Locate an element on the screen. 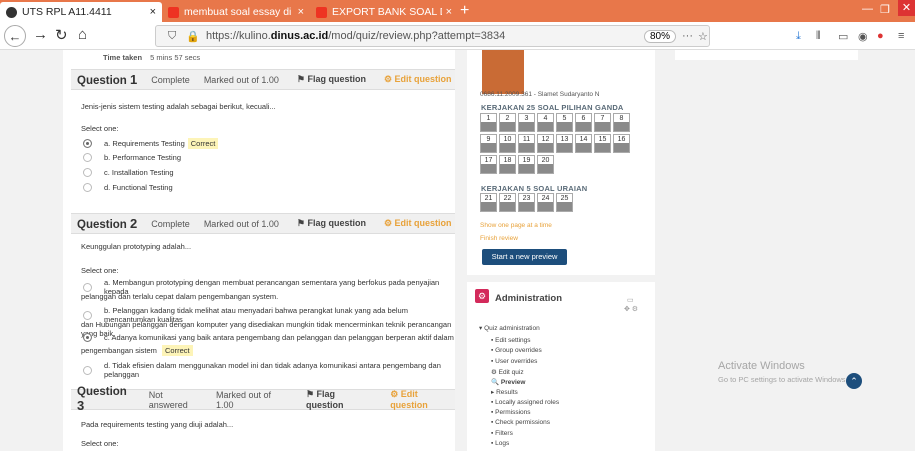  user-photo is located at coordinates (503, 72).